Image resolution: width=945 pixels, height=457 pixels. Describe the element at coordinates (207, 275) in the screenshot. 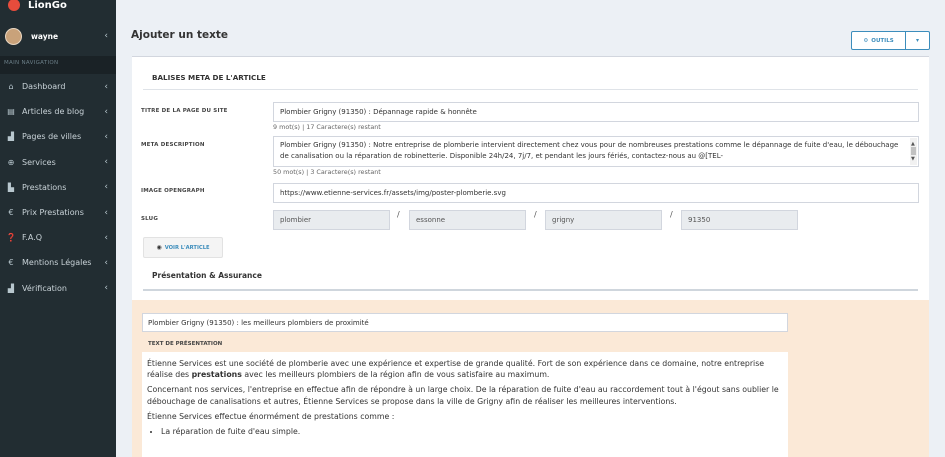

I see `presentation-section-title: Présentation & Assurance` at that location.